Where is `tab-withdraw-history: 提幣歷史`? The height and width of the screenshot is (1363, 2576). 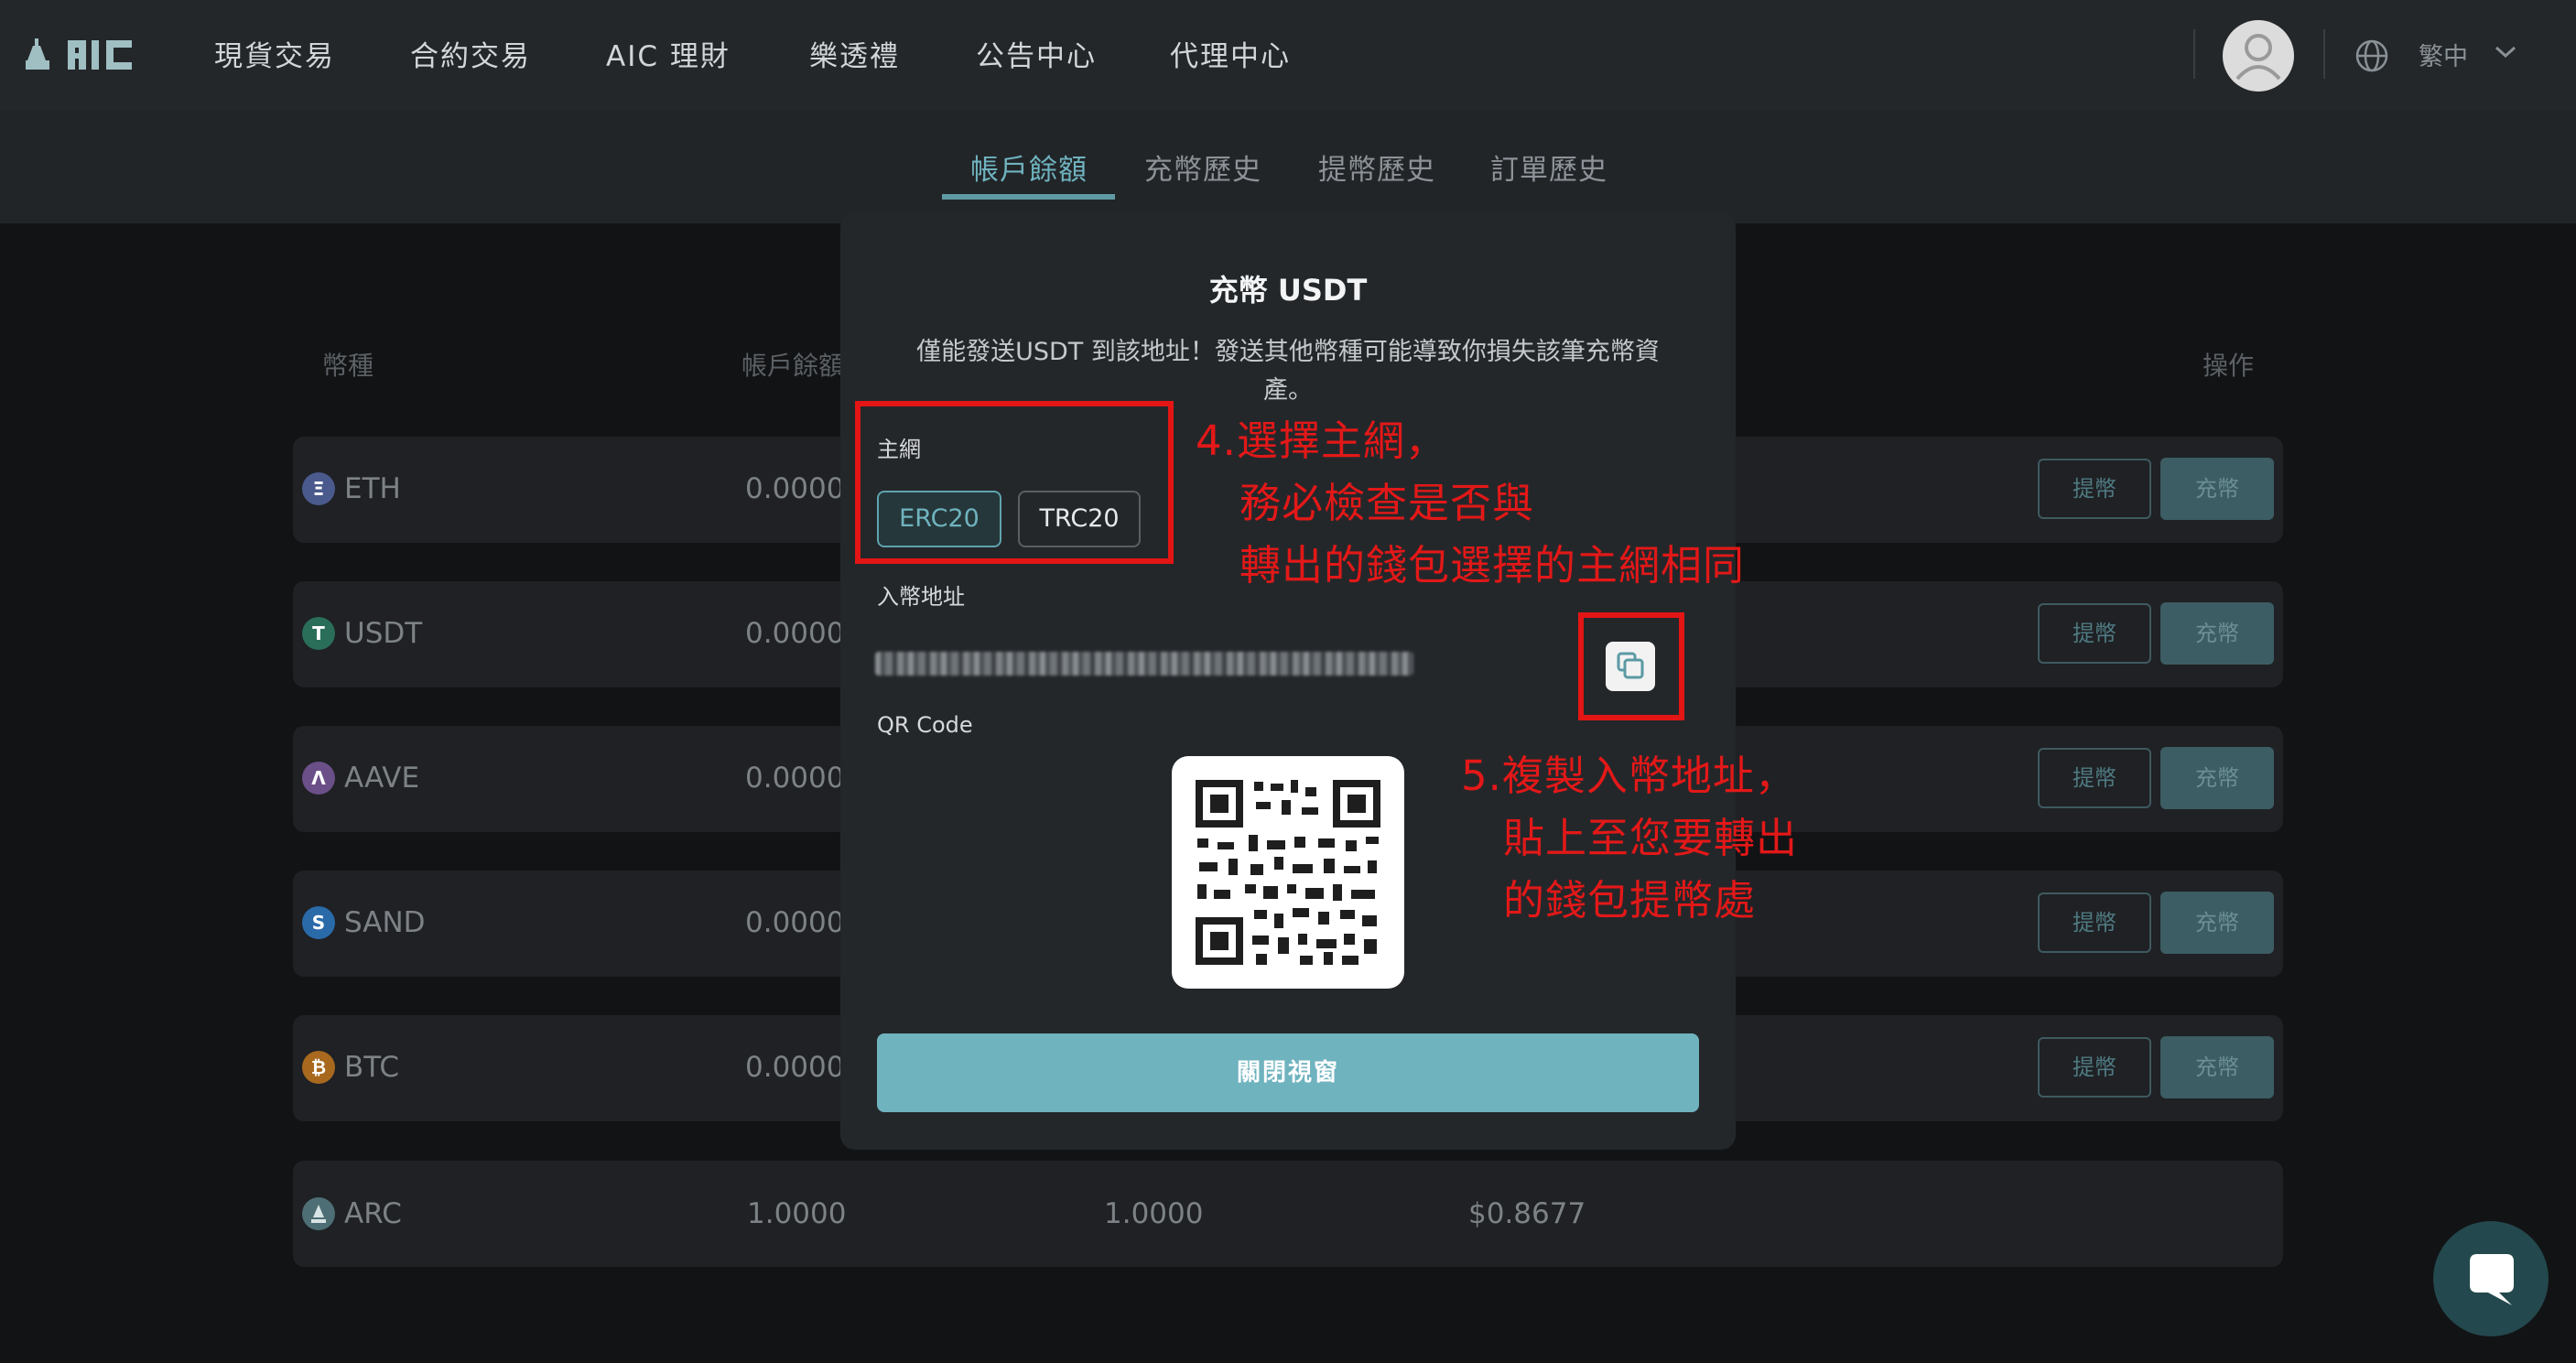 tab-withdraw-history: 提幣歷史 is located at coordinates (1377, 167).